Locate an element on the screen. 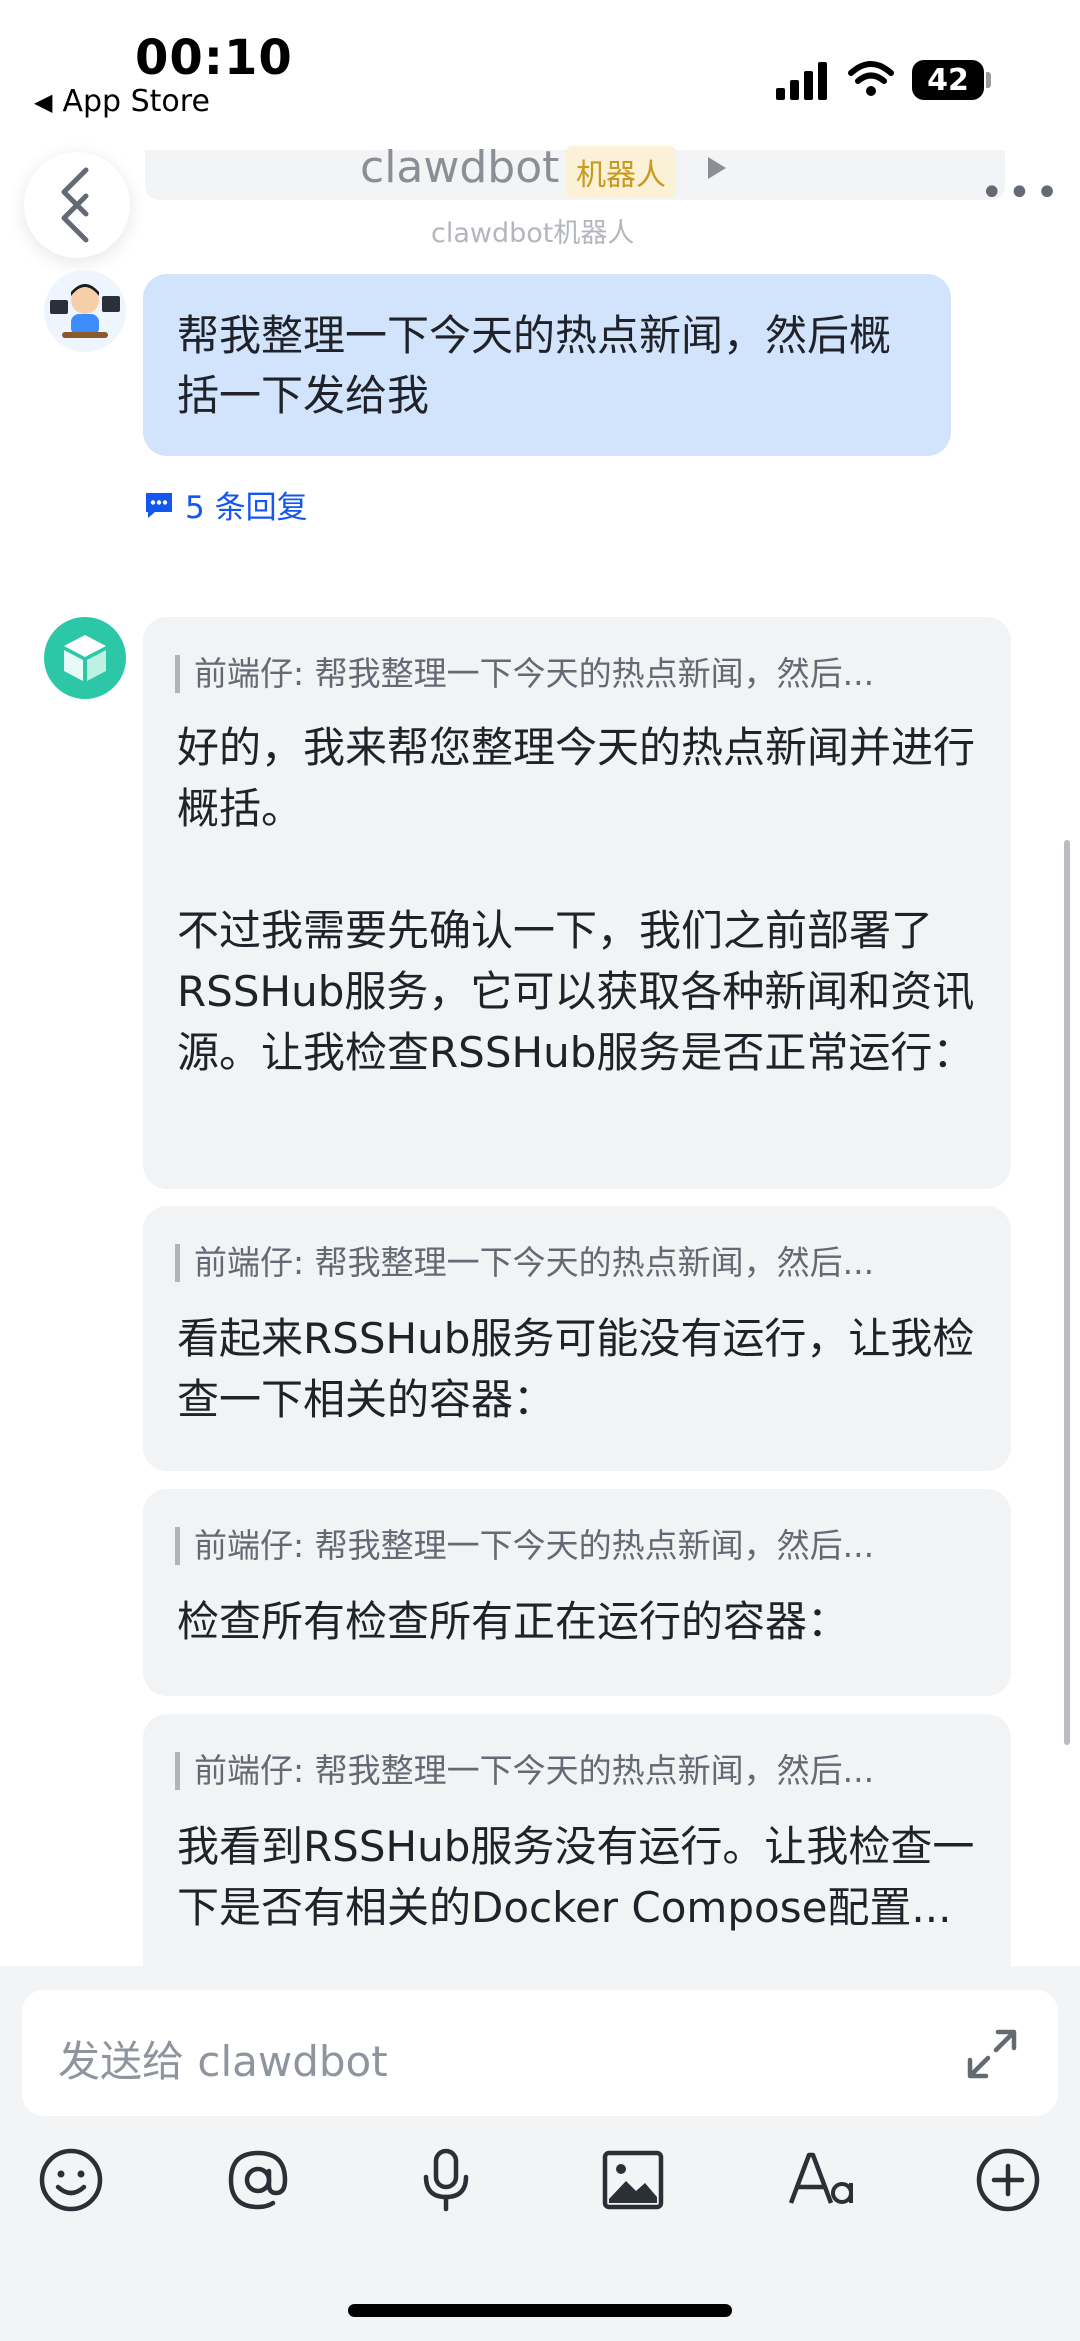  chat-subtitle: clawdbot机器人 is located at coordinates (533, 233).